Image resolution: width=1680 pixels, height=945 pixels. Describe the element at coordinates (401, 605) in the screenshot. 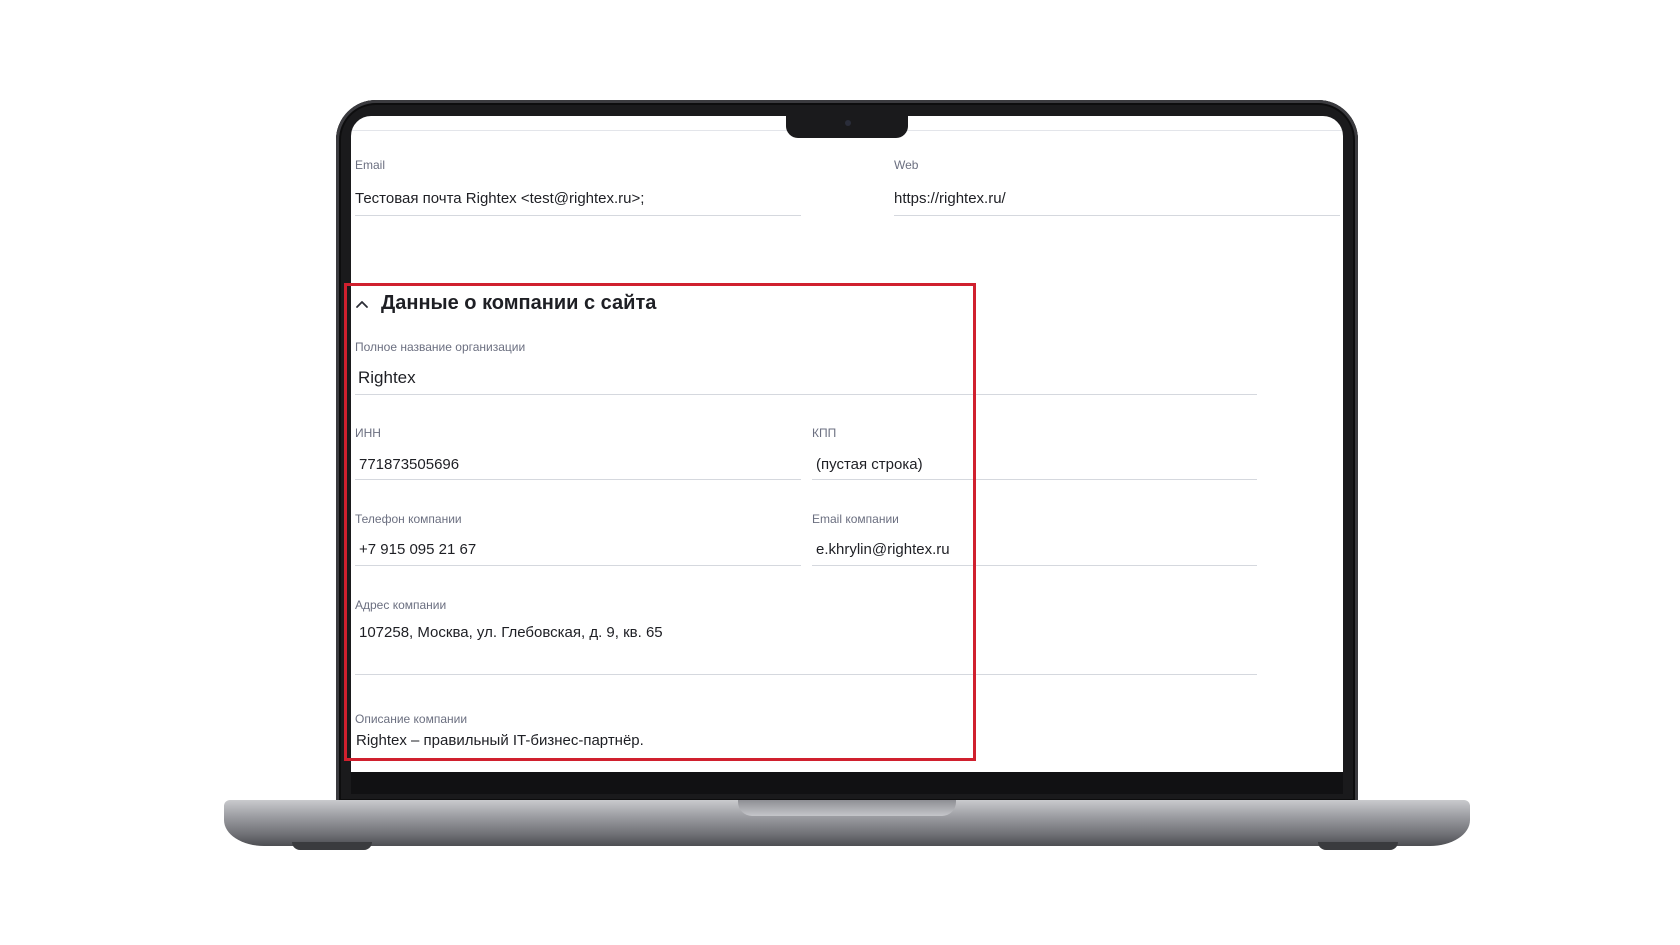

I see `address-label: Адрес компании` at that location.